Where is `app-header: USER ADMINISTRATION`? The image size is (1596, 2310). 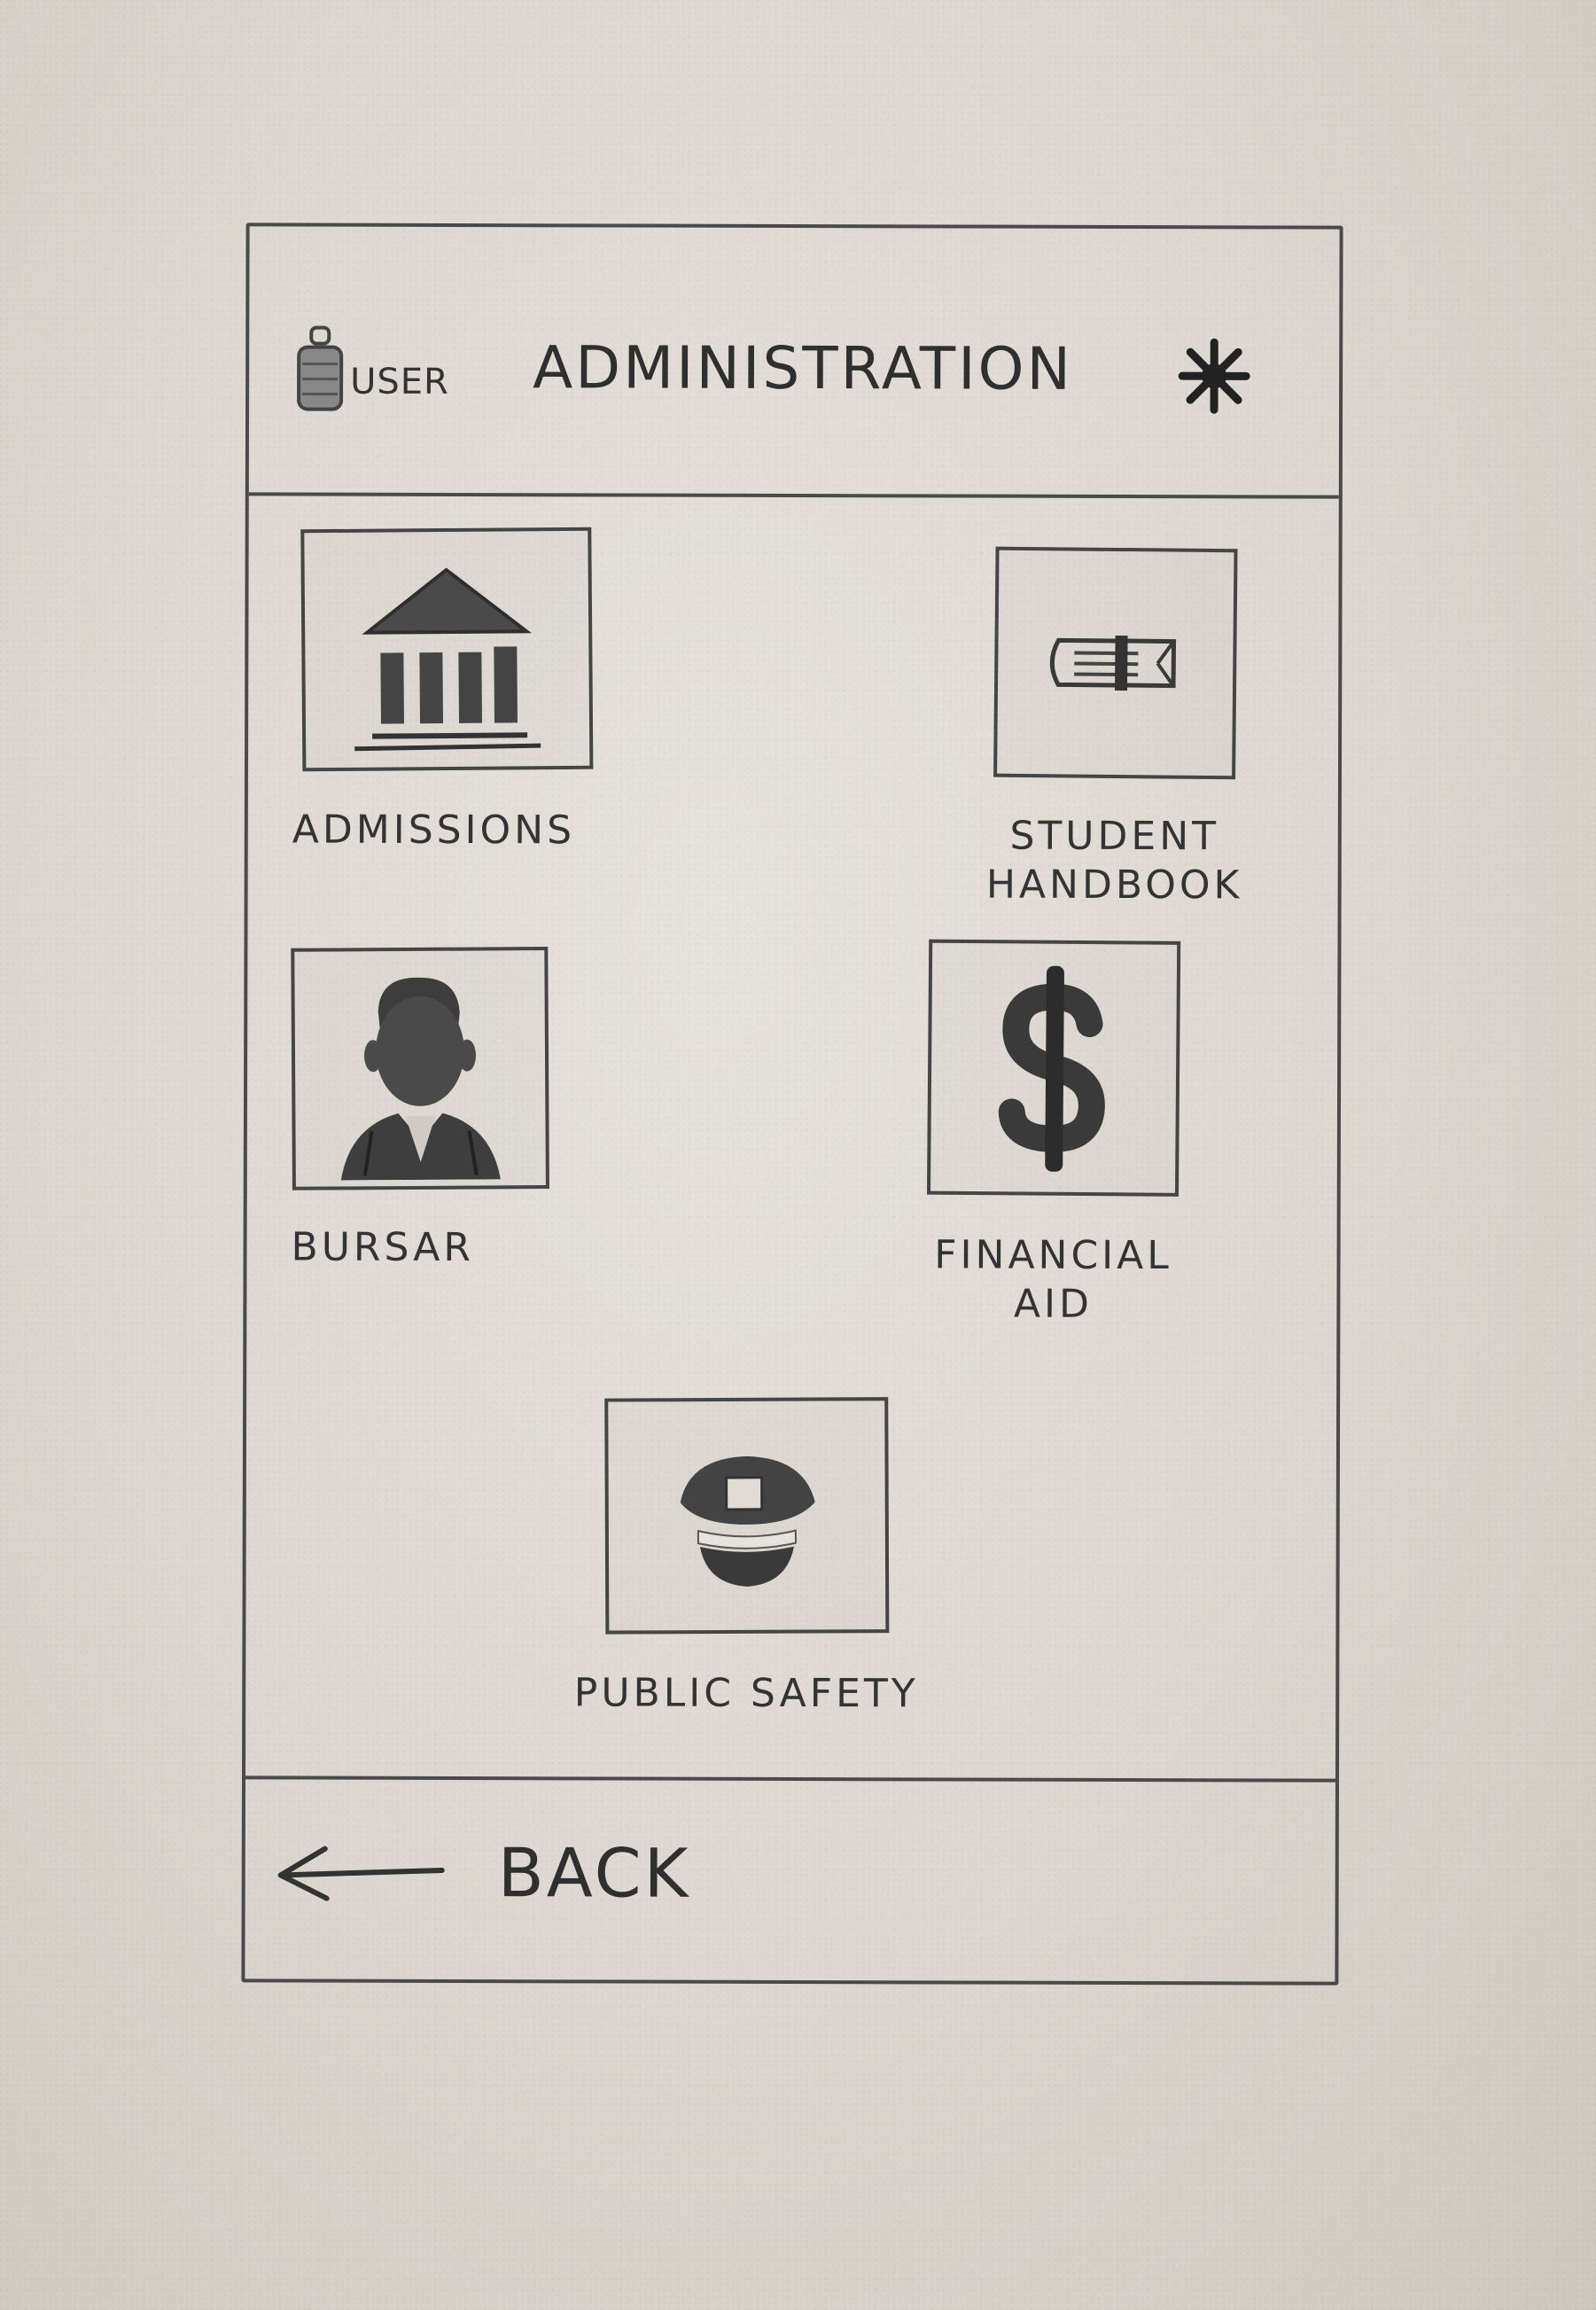 app-header: USER ADMINISTRATION is located at coordinates (794, 362).